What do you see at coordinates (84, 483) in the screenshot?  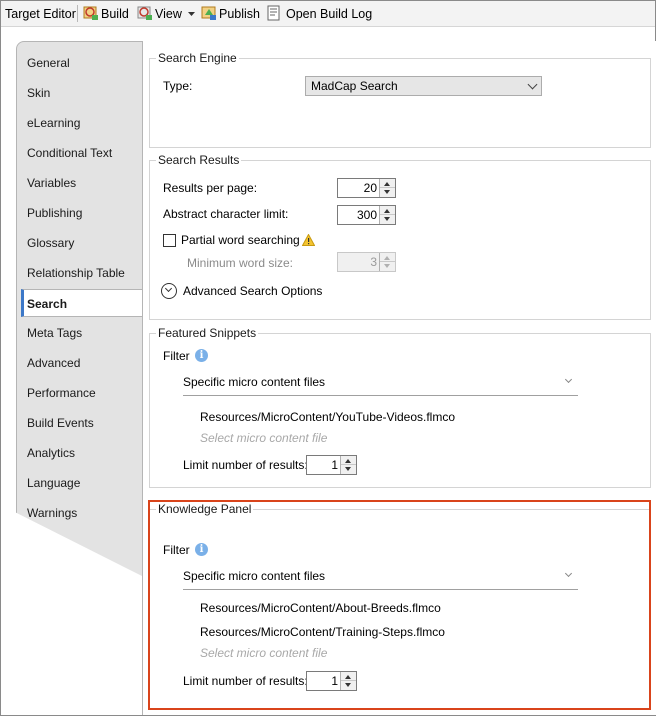 I see `nav-item-language: Language` at bounding box center [84, 483].